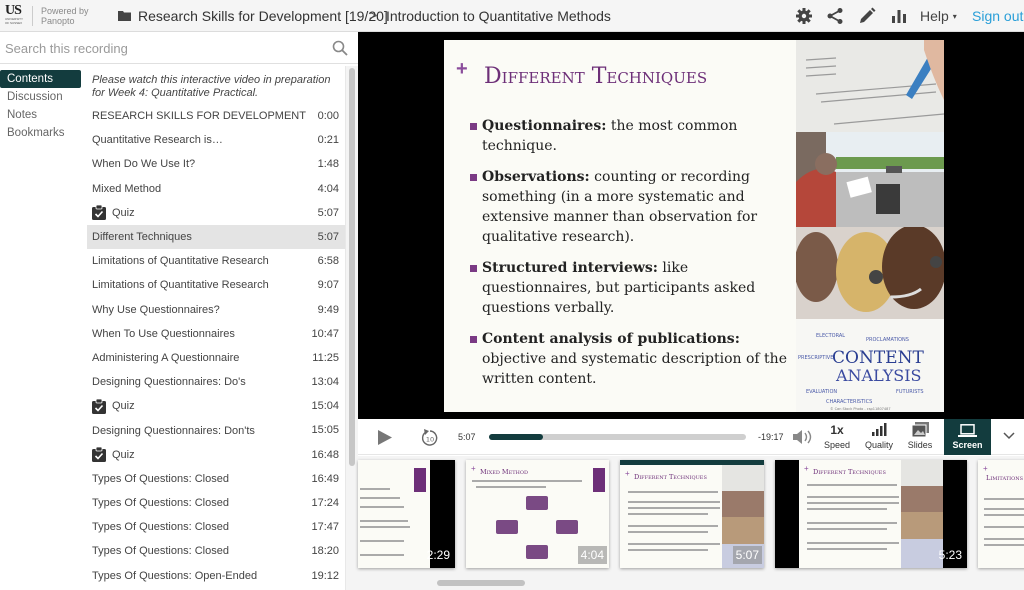 The height and width of the screenshot is (590, 1024). Describe the element at coordinates (173, 430) in the screenshot. I see `item-title: Designing Questionnaires: Don'ts` at that location.